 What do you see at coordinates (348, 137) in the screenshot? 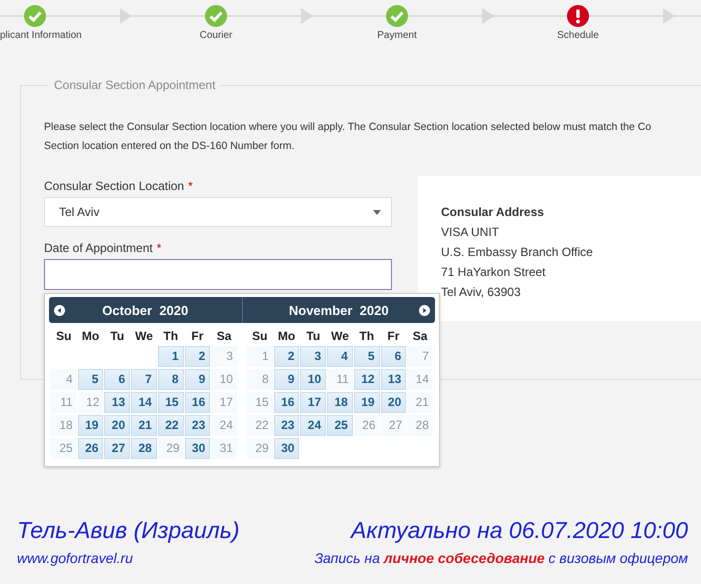
I see `instructions-text: Please select the Consular Section location where you will apply. The Consular Section location selected below must match the Co Section location entered on the DS-160 Number form.` at bounding box center [348, 137].